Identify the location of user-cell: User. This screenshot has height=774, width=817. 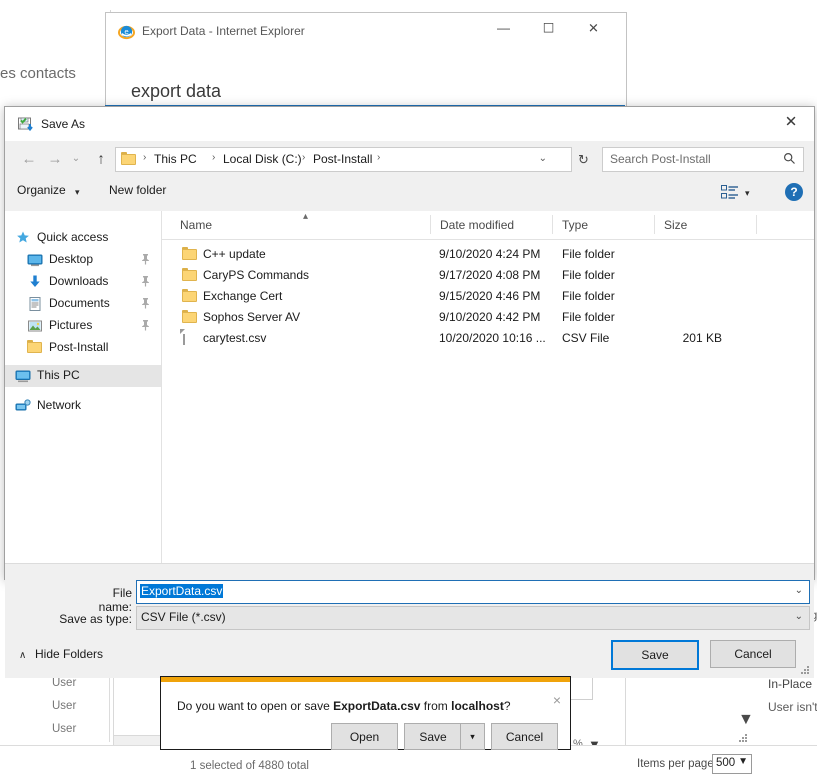
(64, 729).